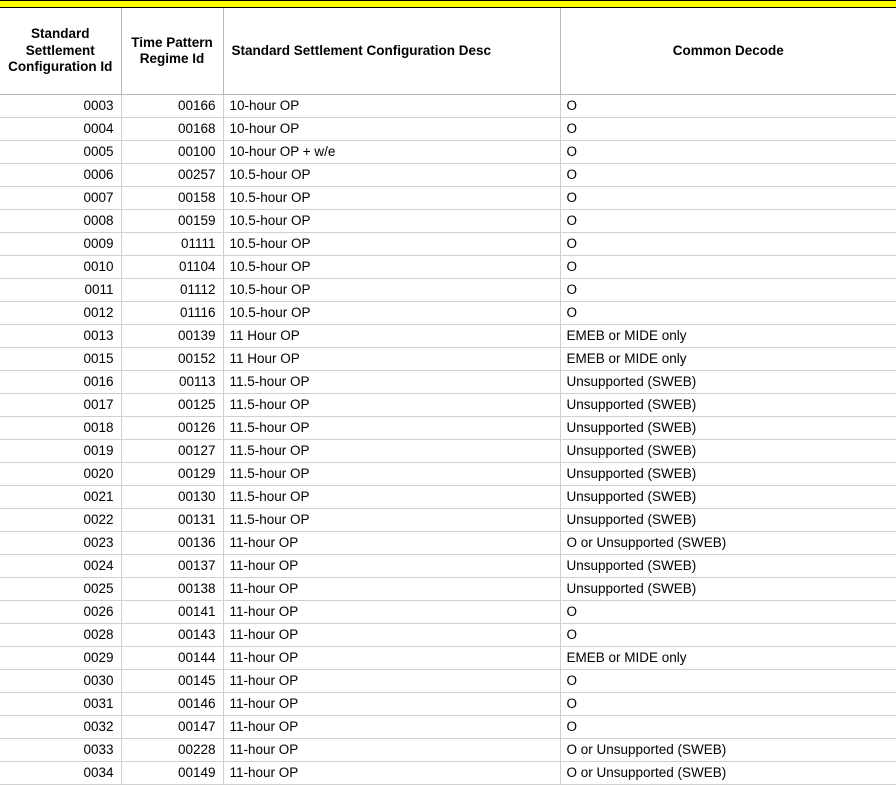 The width and height of the screenshot is (896, 785). I want to click on cell-time-pattern-regime-id: 00158, so click(172, 198).